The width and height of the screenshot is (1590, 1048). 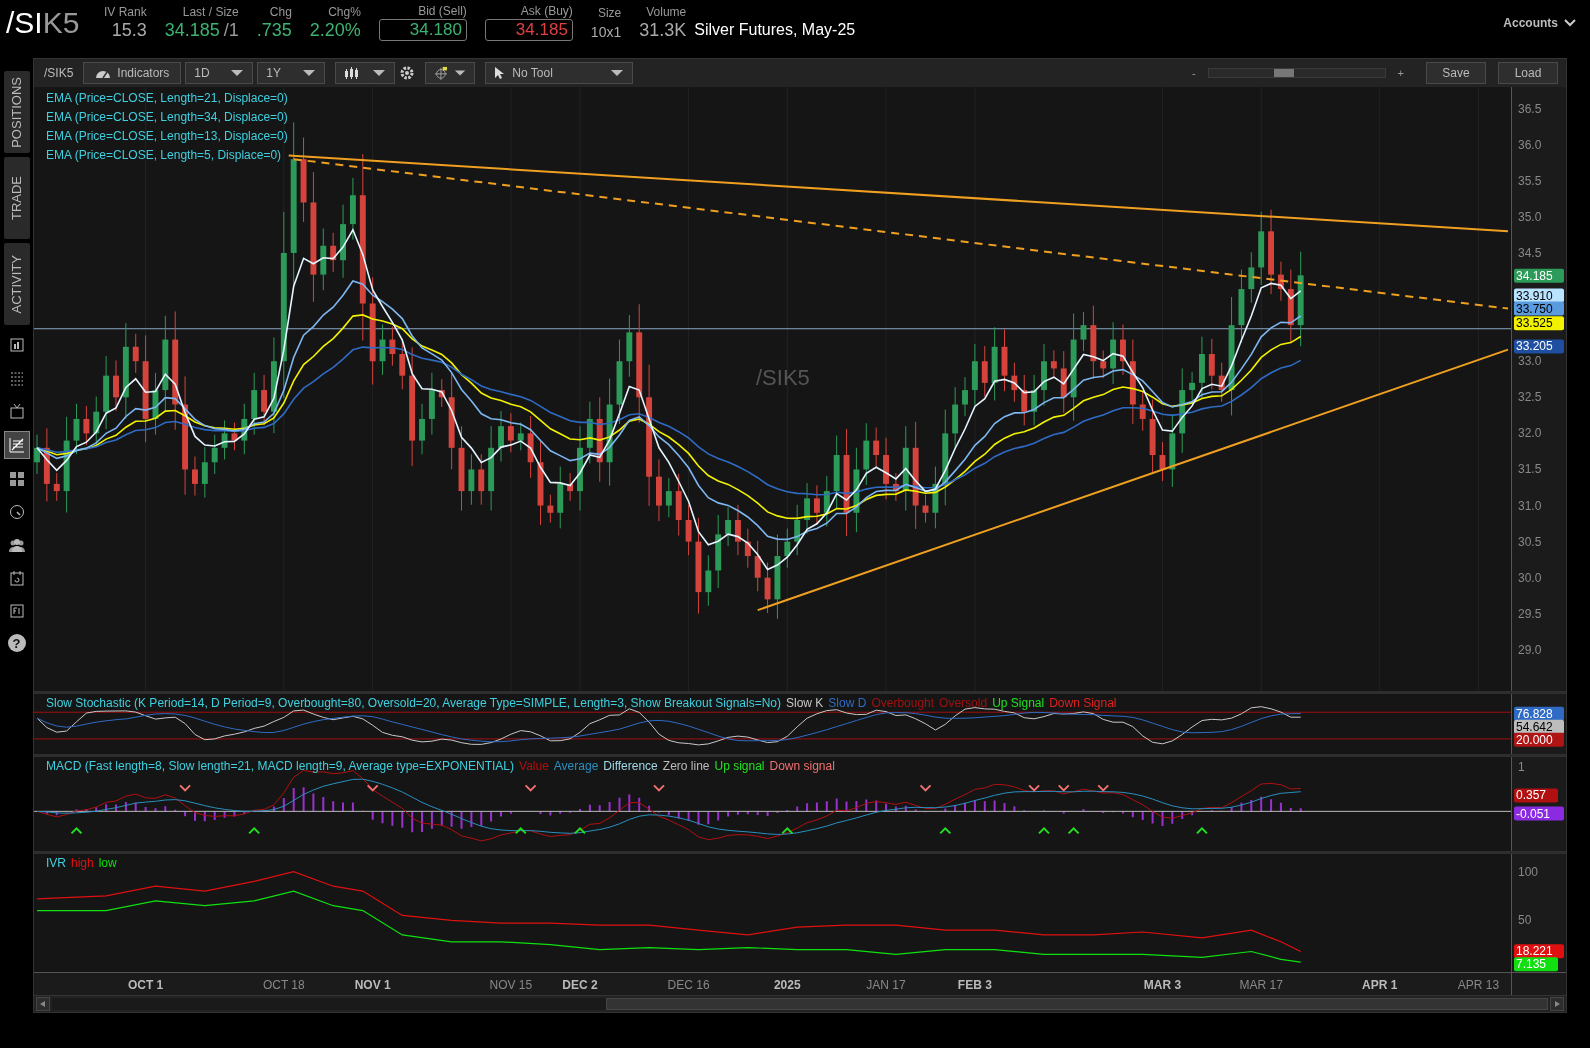 What do you see at coordinates (210, 11) in the screenshot?
I see `quote-label: Last / Size` at bounding box center [210, 11].